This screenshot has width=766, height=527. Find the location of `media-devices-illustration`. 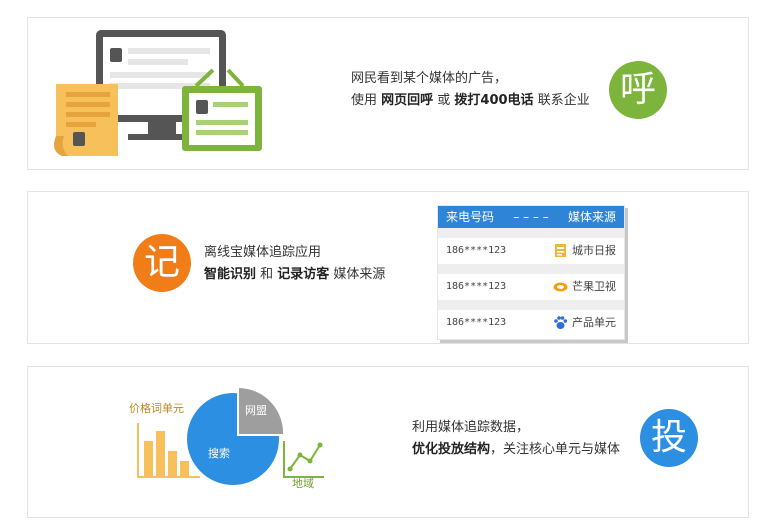

media-devices-illustration is located at coordinates (158, 93).